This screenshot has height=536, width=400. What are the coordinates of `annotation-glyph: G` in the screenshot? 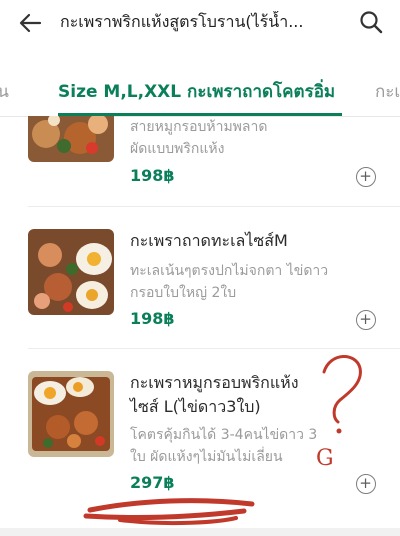 It's located at (325, 458).